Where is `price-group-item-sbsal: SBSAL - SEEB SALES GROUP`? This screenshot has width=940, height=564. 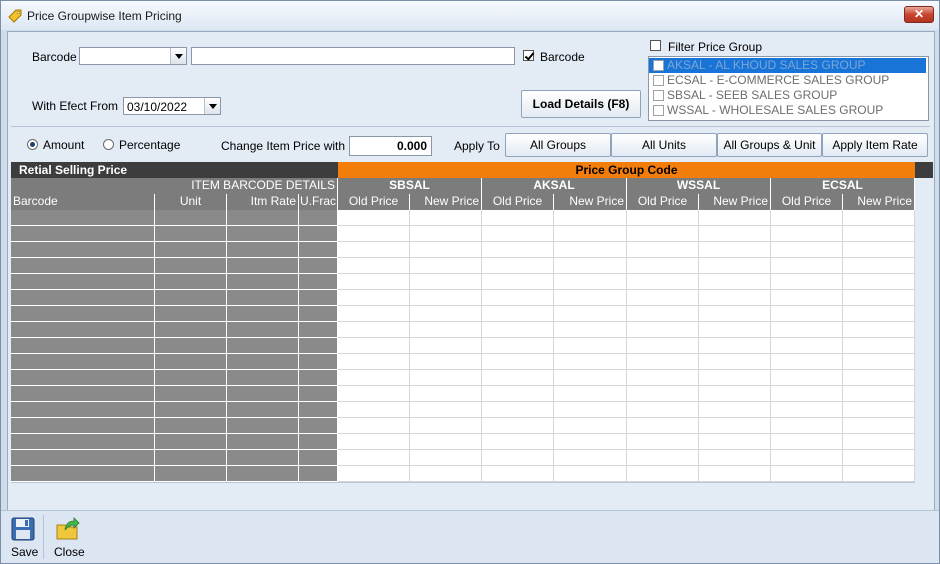 price-group-item-sbsal: SBSAL - SEEB SALES GROUP is located at coordinates (787, 95).